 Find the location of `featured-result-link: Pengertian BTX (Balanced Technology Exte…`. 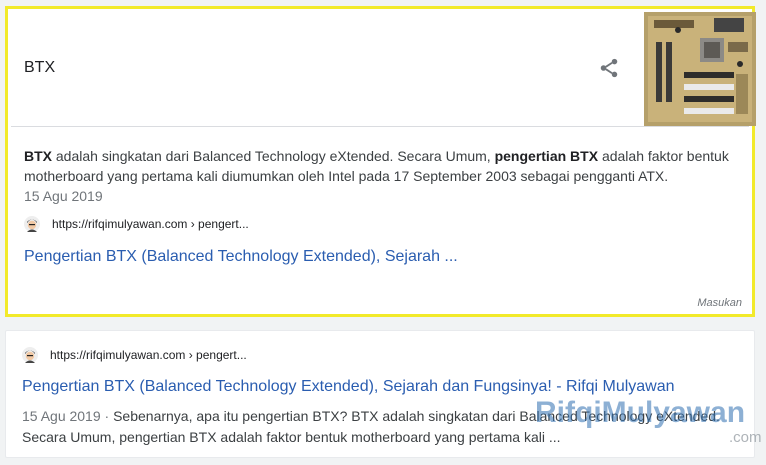

featured-result-link: Pengertian BTX (Balanced Technology Exte… is located at coordinates (241, 257).